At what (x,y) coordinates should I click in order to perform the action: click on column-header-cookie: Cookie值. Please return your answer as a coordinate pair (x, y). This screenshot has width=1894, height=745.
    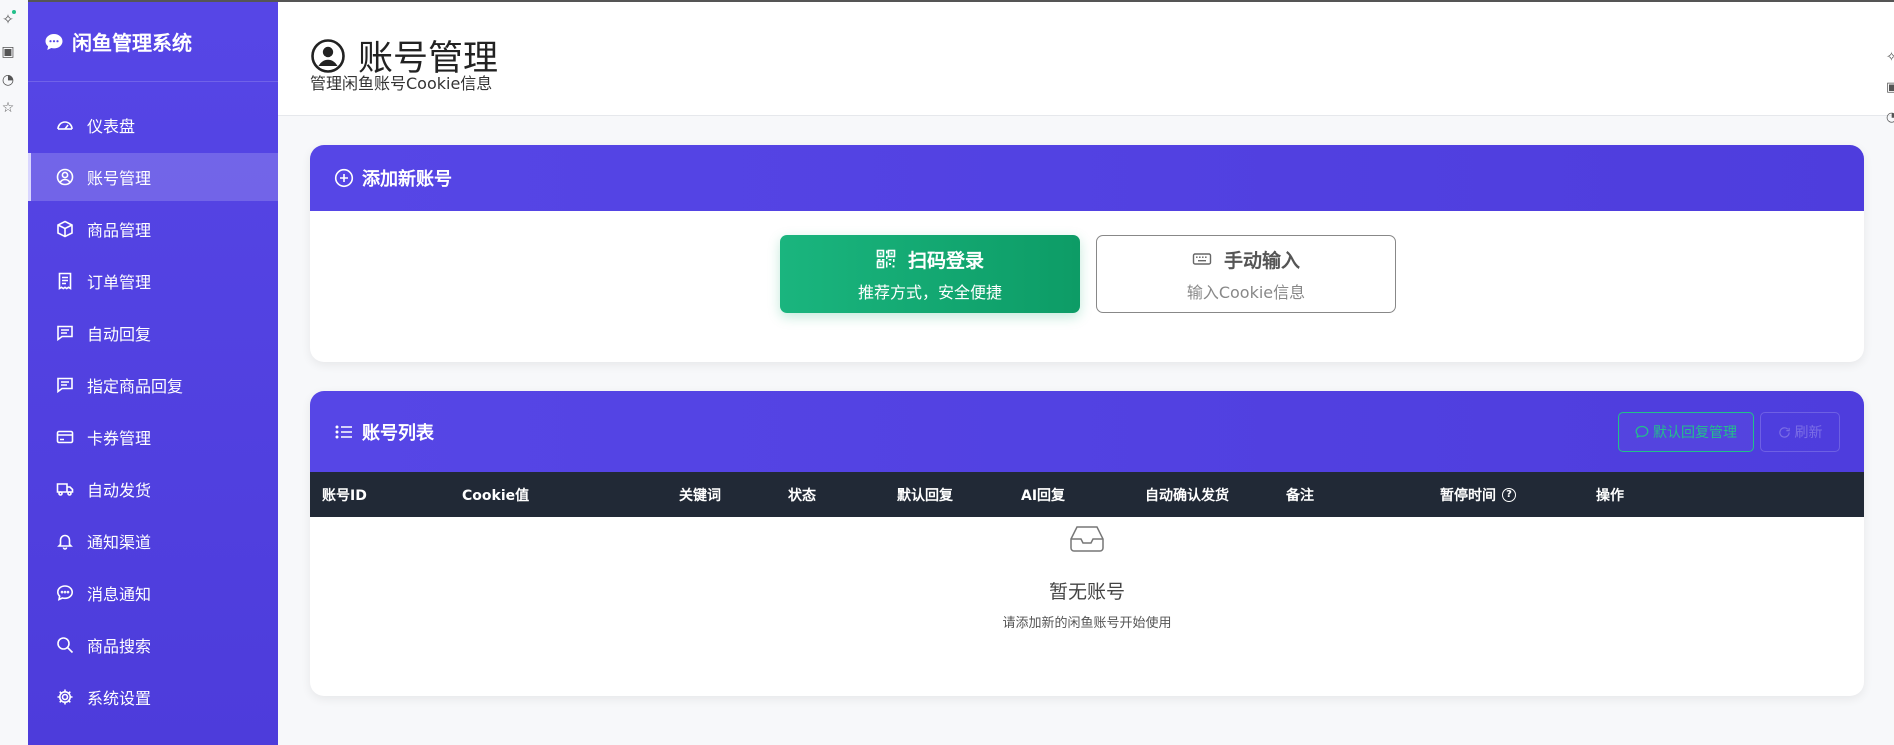
    Looking at the image, I should click on (495, 494).